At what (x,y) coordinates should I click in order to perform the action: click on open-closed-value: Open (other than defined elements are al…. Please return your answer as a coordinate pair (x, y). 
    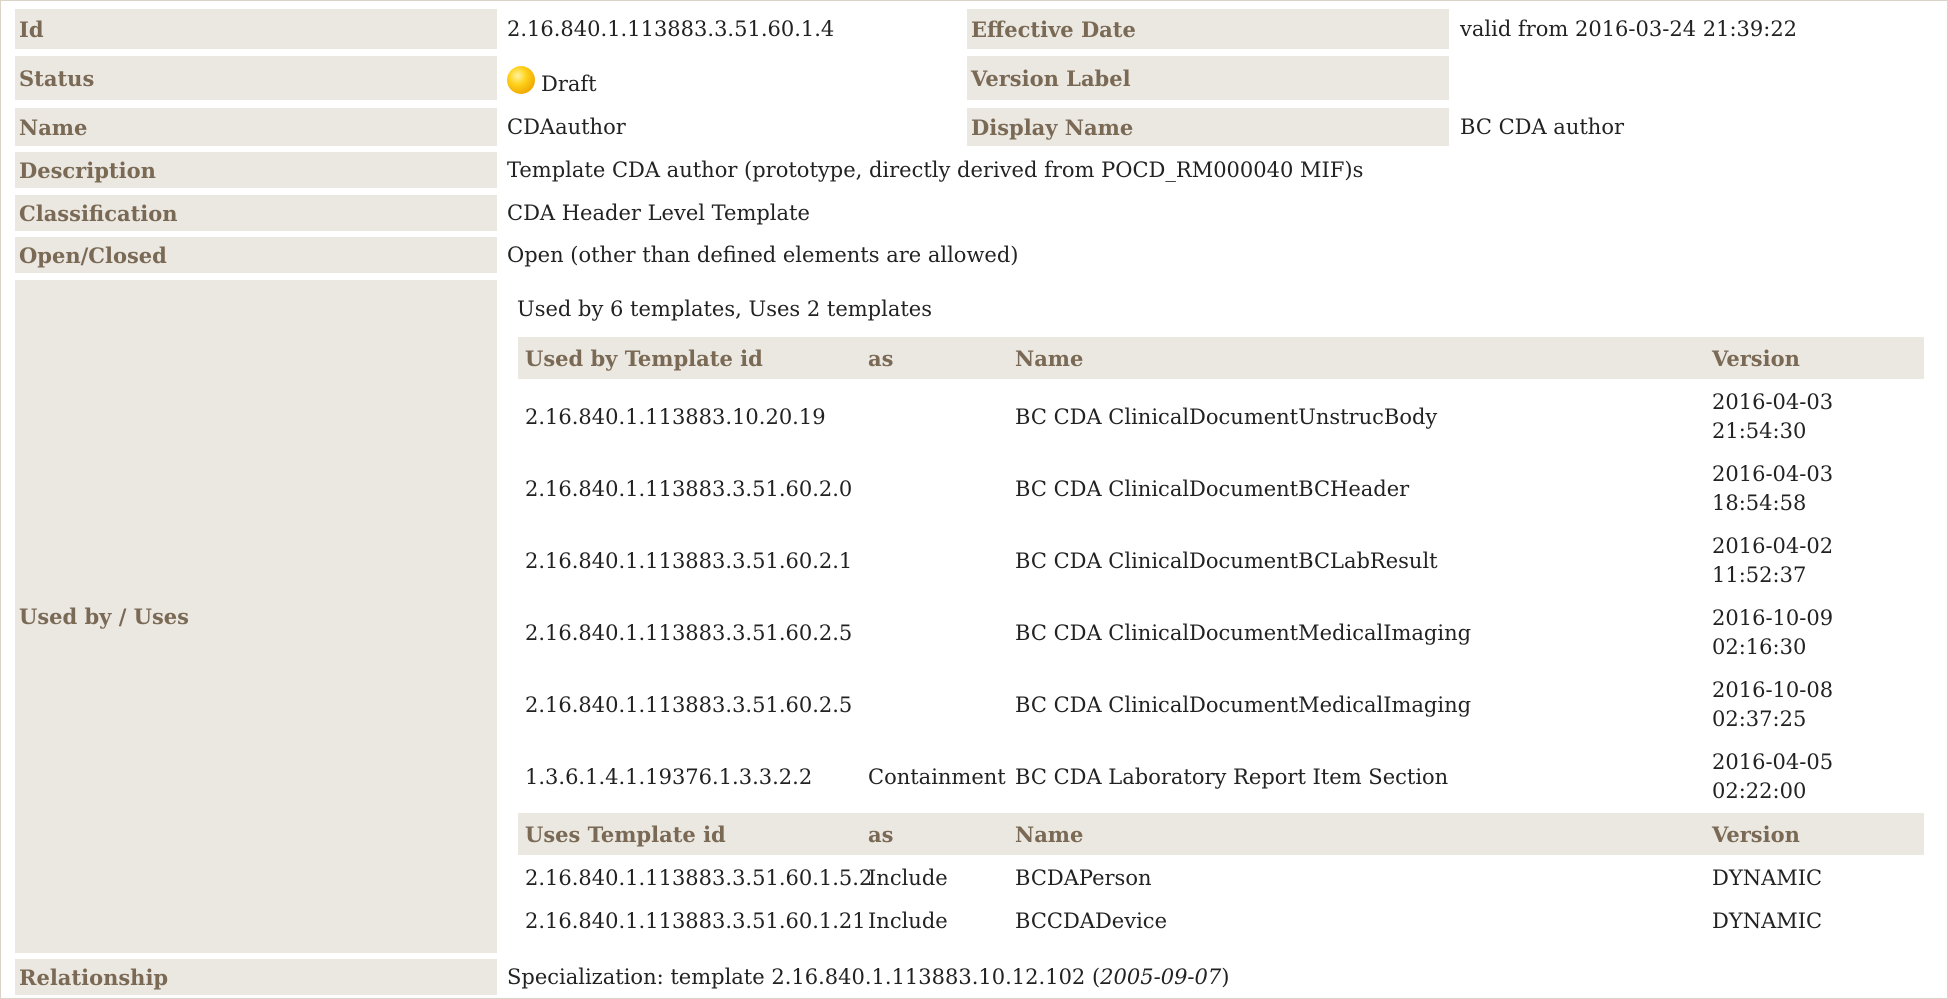
    Looking at the image, I should click on (763, 255).